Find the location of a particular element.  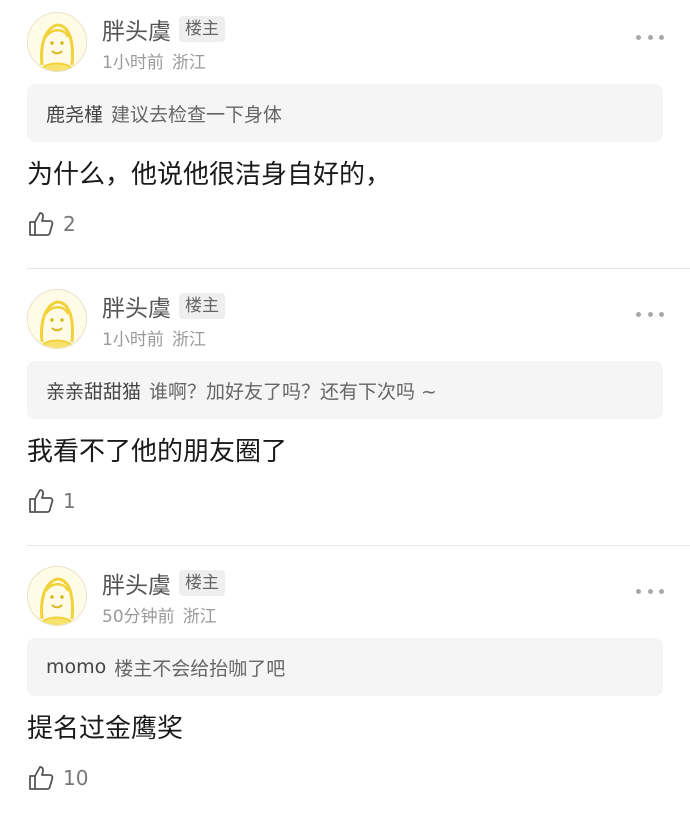

timestamp: 50分钟前 is located at coordinates (138, 617).